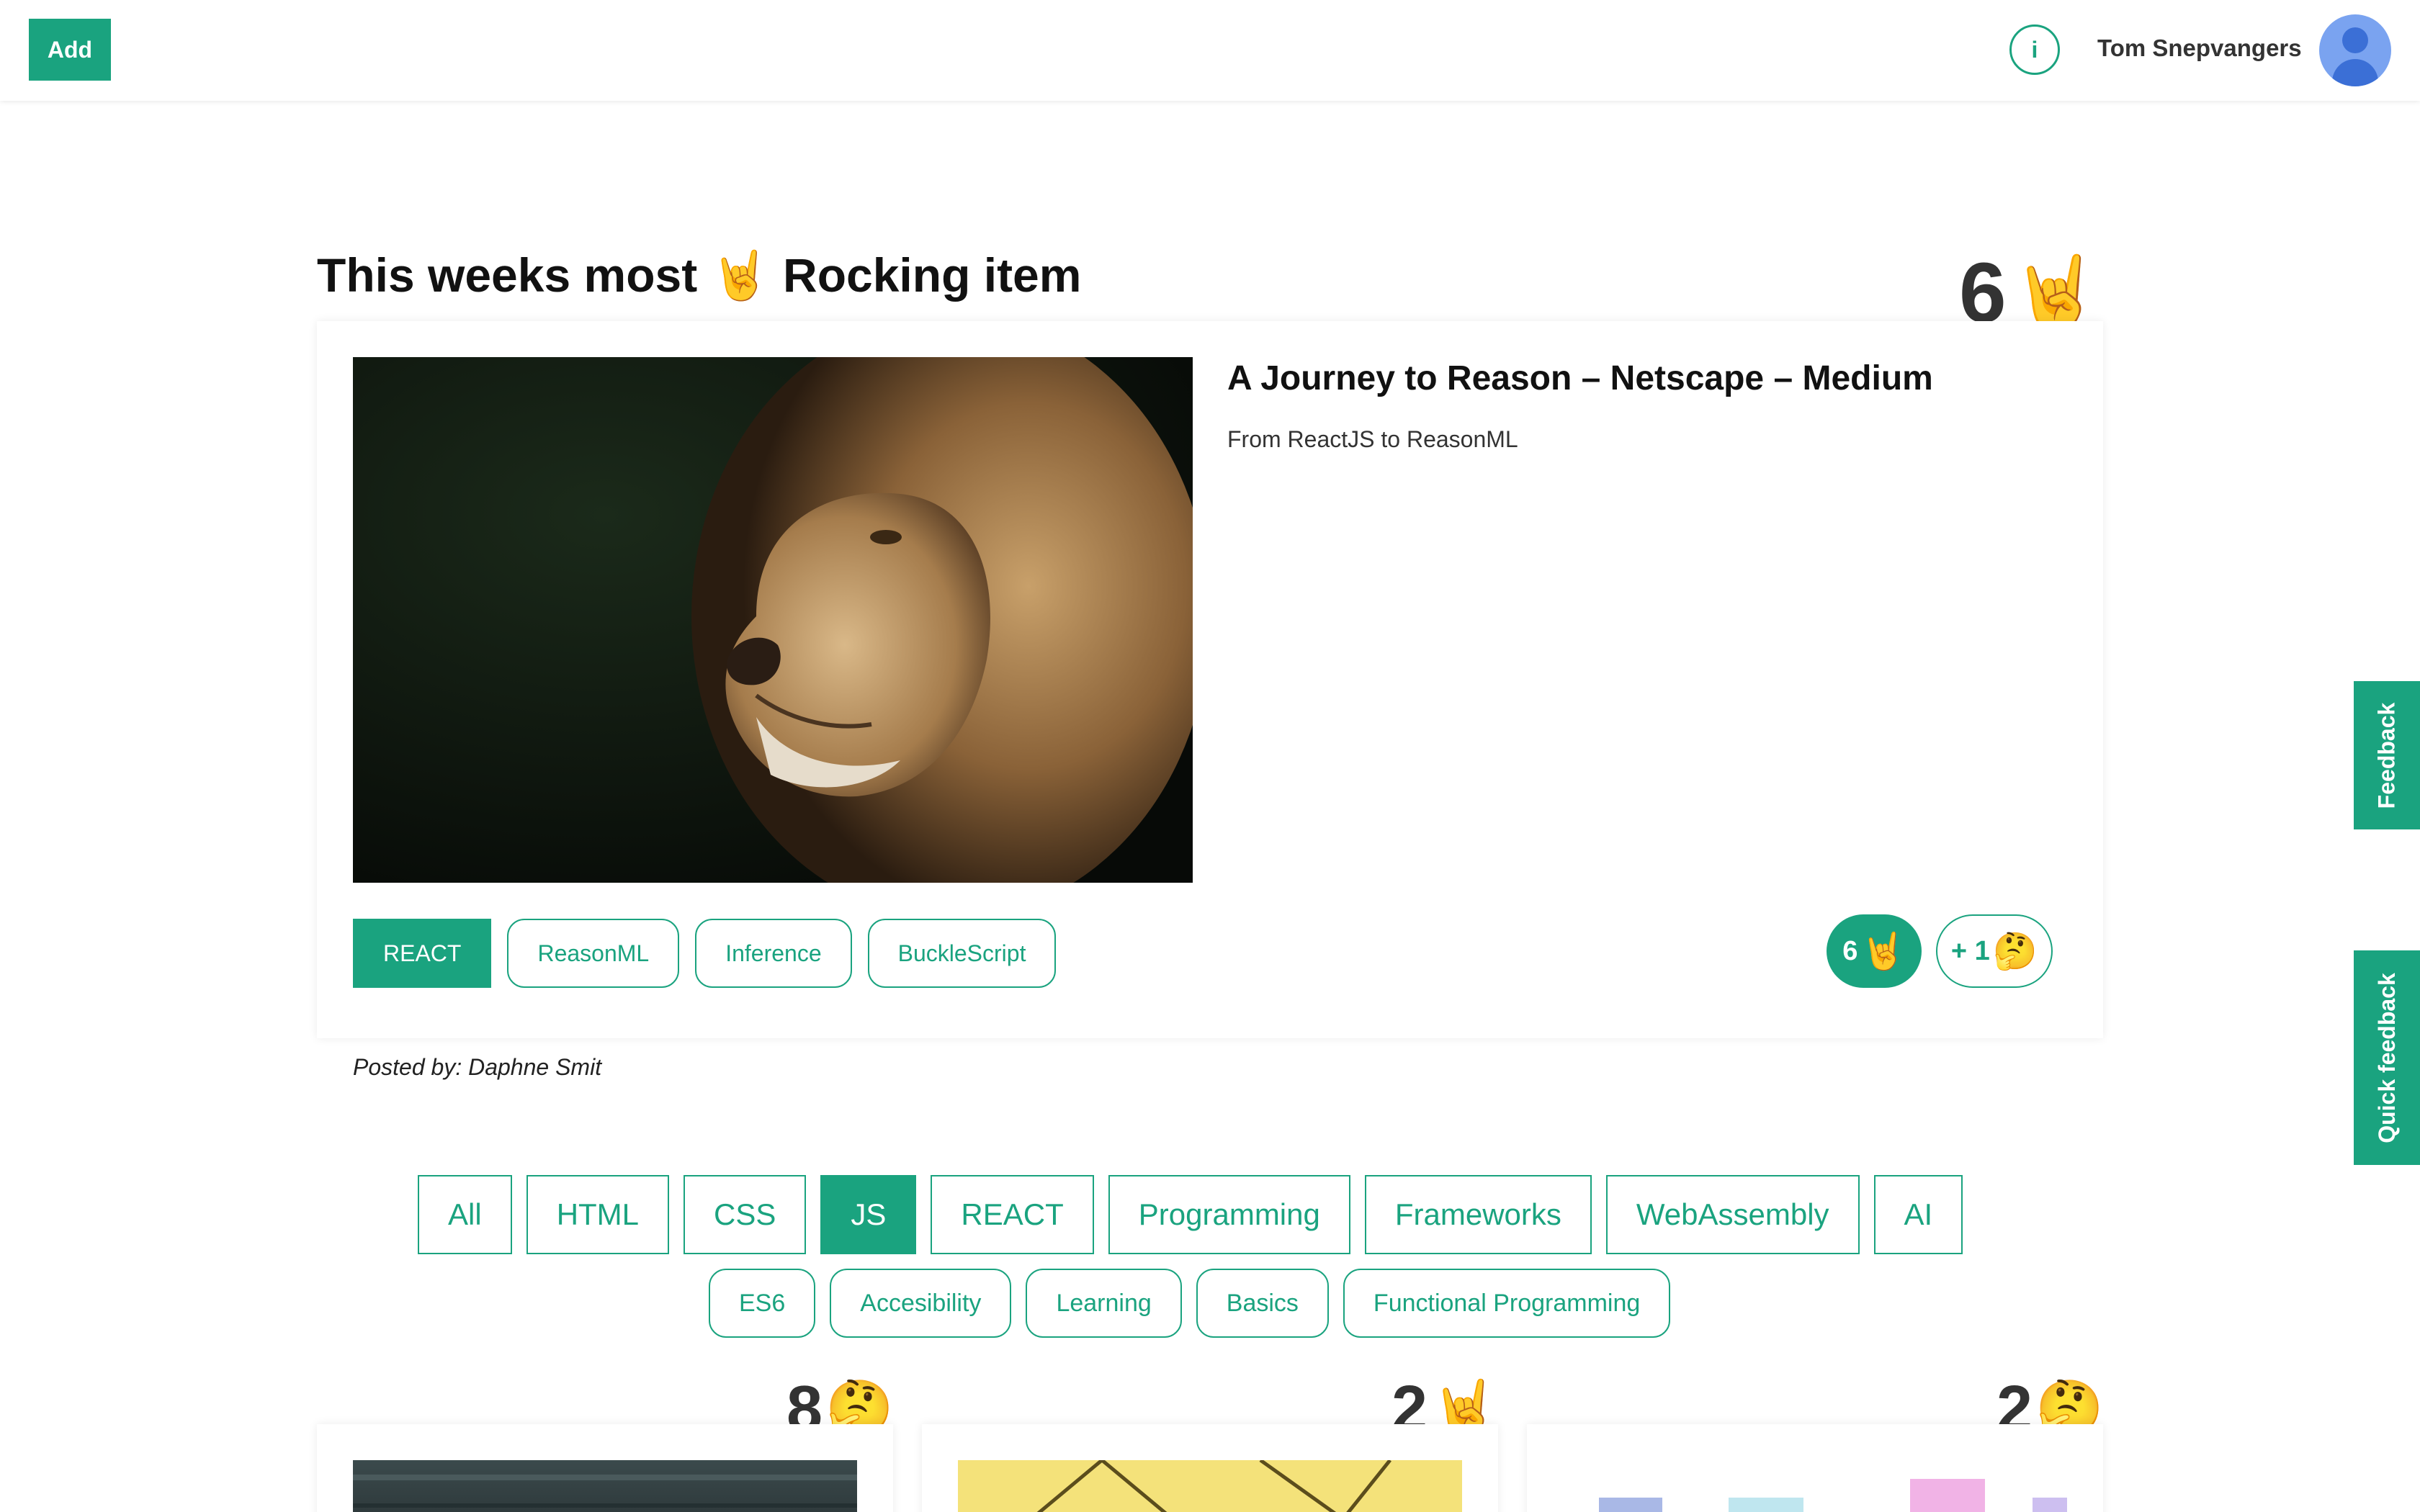 The image size is (2420, 1512). I want to click on card-1-image, so click(605, 1486).